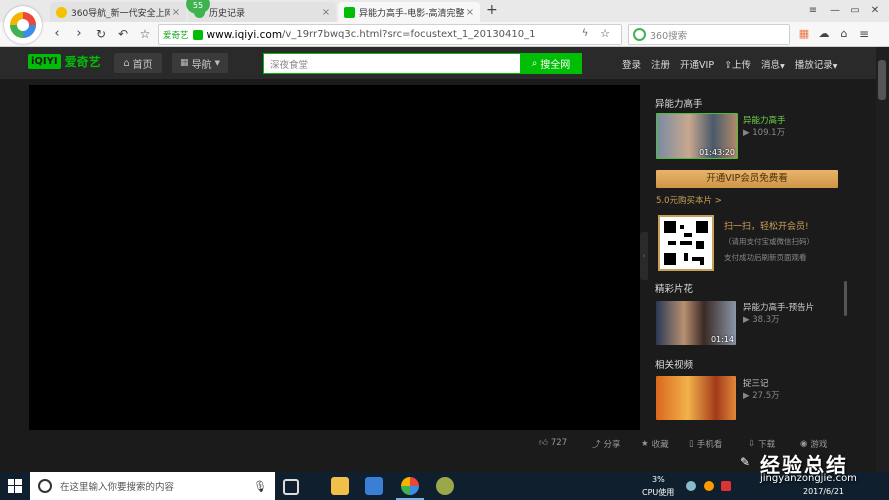  I want to click on share-button: ⤴ 分享, so click(606, 444).